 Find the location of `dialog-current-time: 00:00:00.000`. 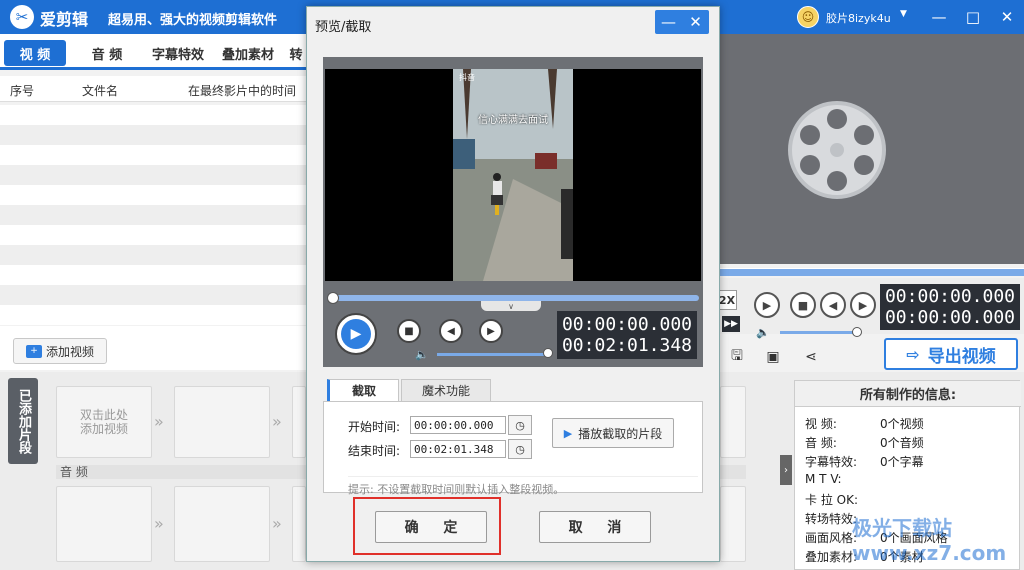

dialog-current-time: 00:00:00.000 is located at coordinates (627, 324).